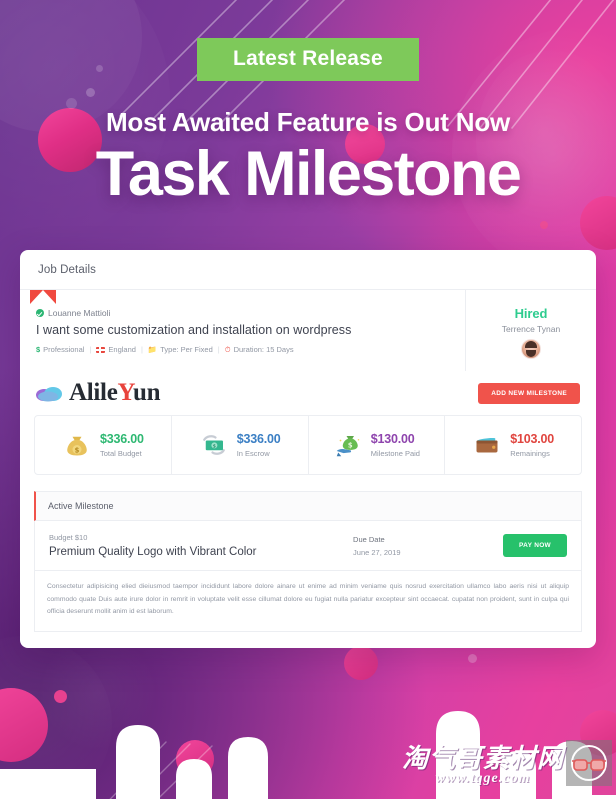 Image resolution: width=616 pixels, height=799 pixels. What do you see at coordinates (40, 313) in the screenshot?
I see `verified-check-icon` at bounding box center [40, 313].